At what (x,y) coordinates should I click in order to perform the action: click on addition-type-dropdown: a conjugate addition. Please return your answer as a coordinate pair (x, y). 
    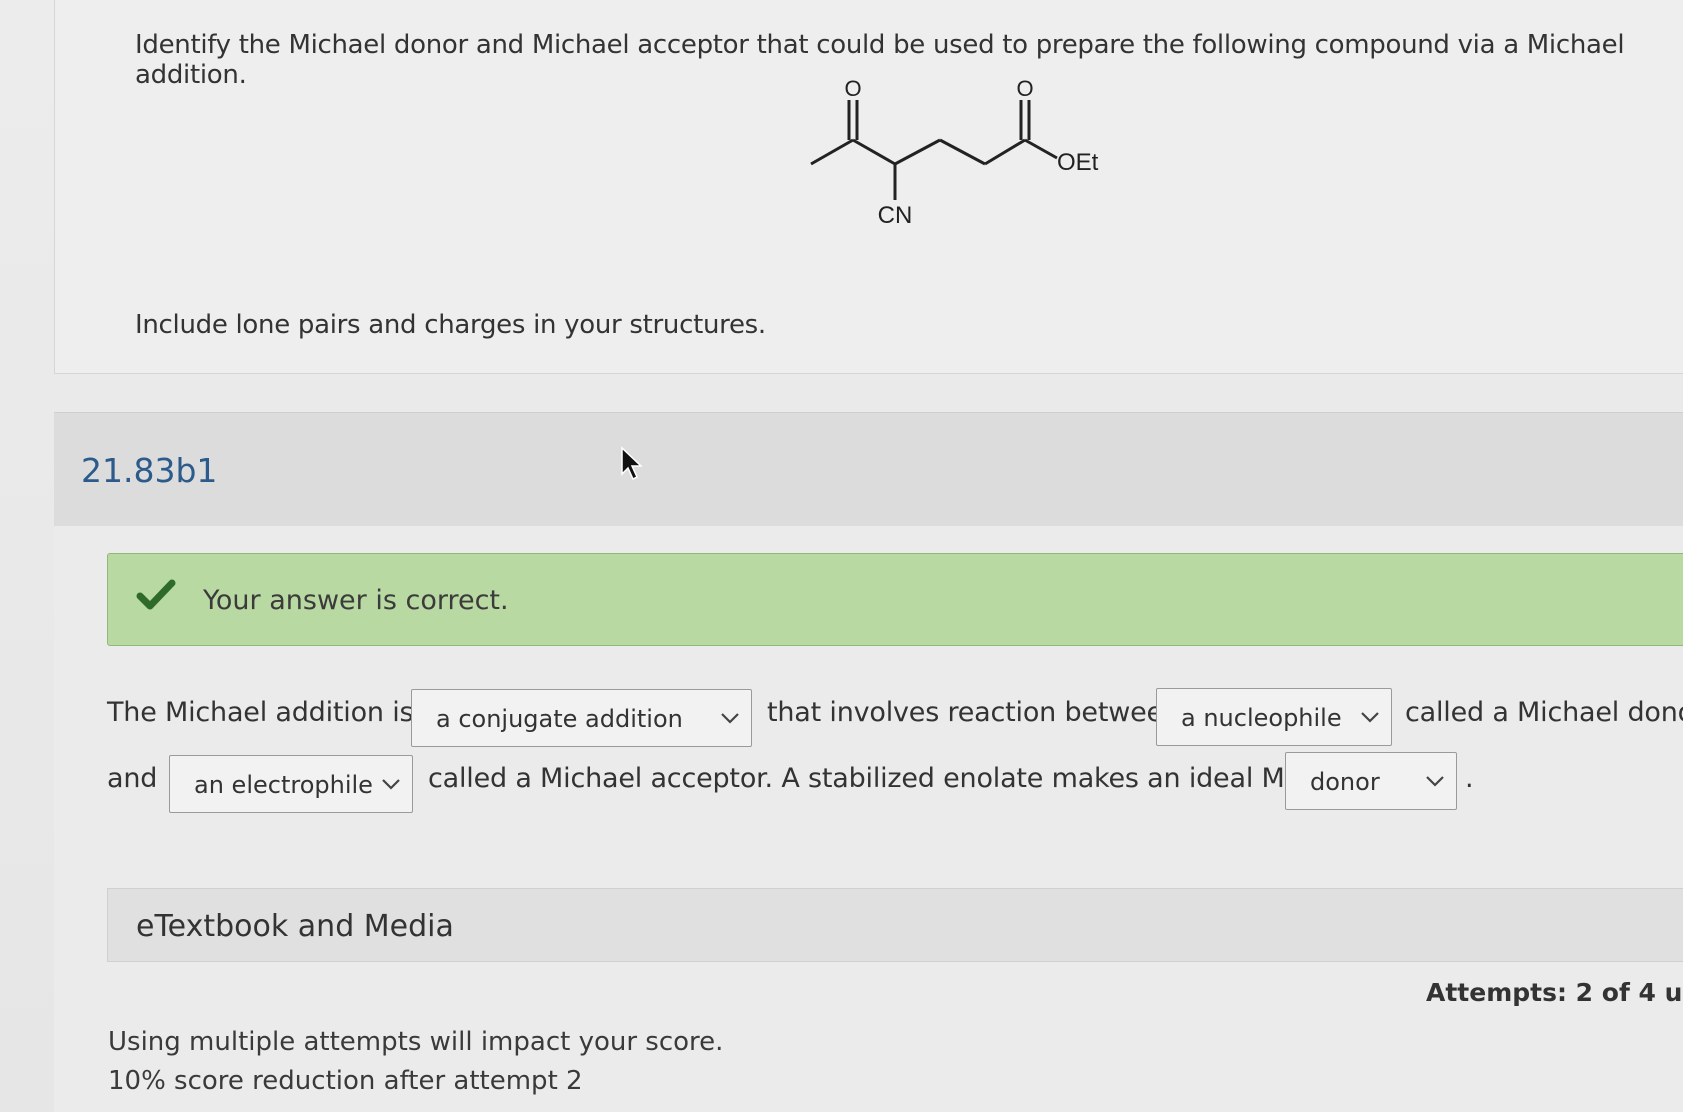
    Looking at the image, I should click on (581, 718).